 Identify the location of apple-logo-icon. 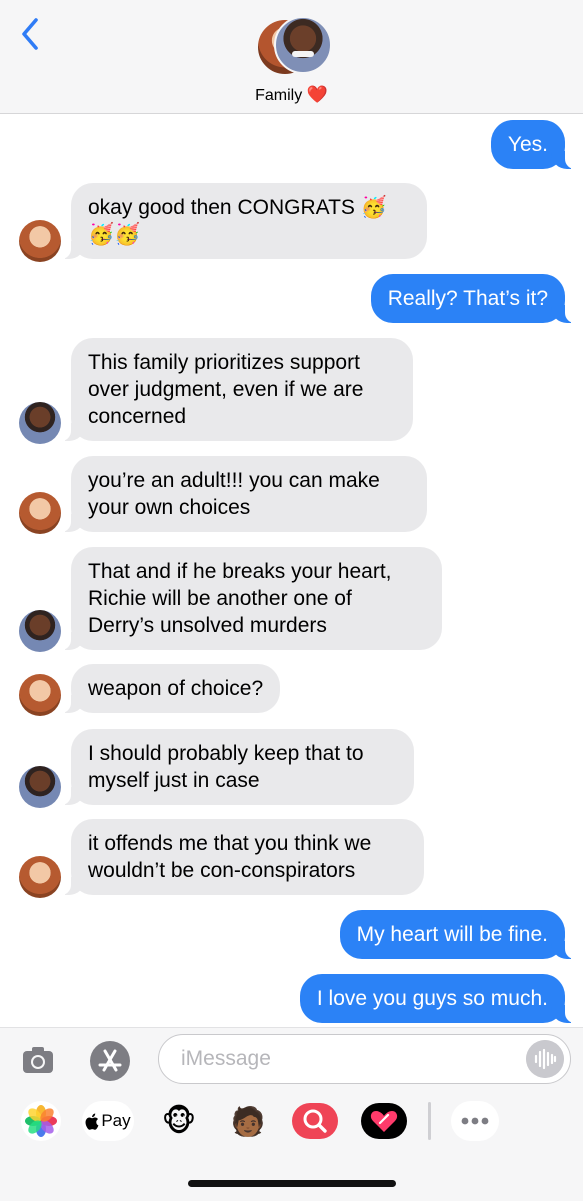
(92, 1121).